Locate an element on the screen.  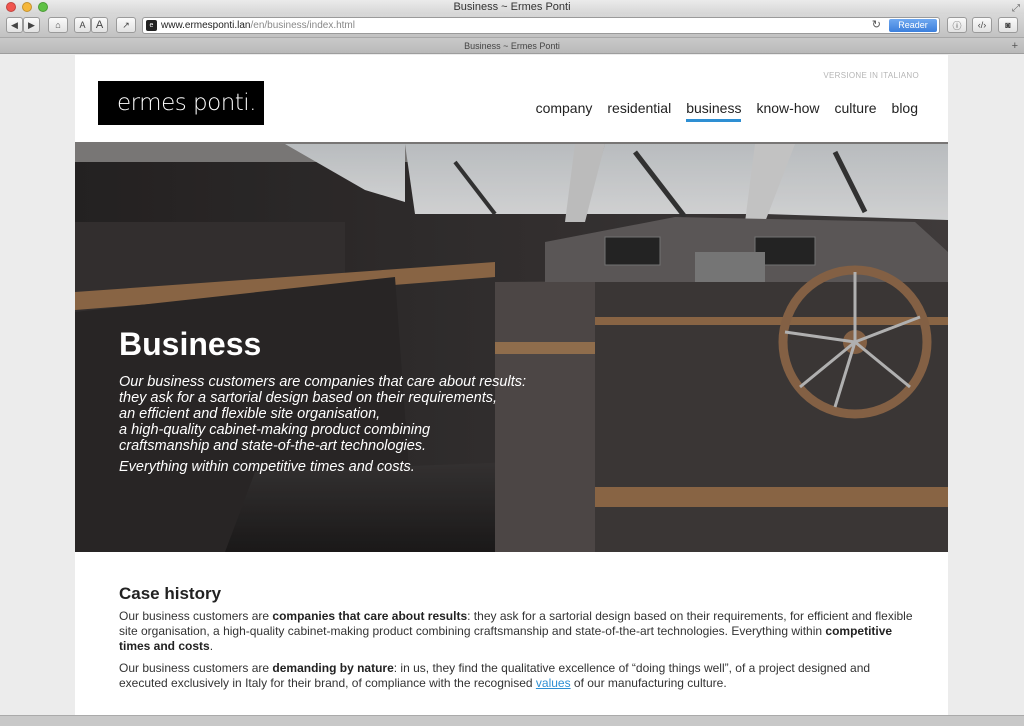
home-button: ⌂ is located at coordinates (58, 25).